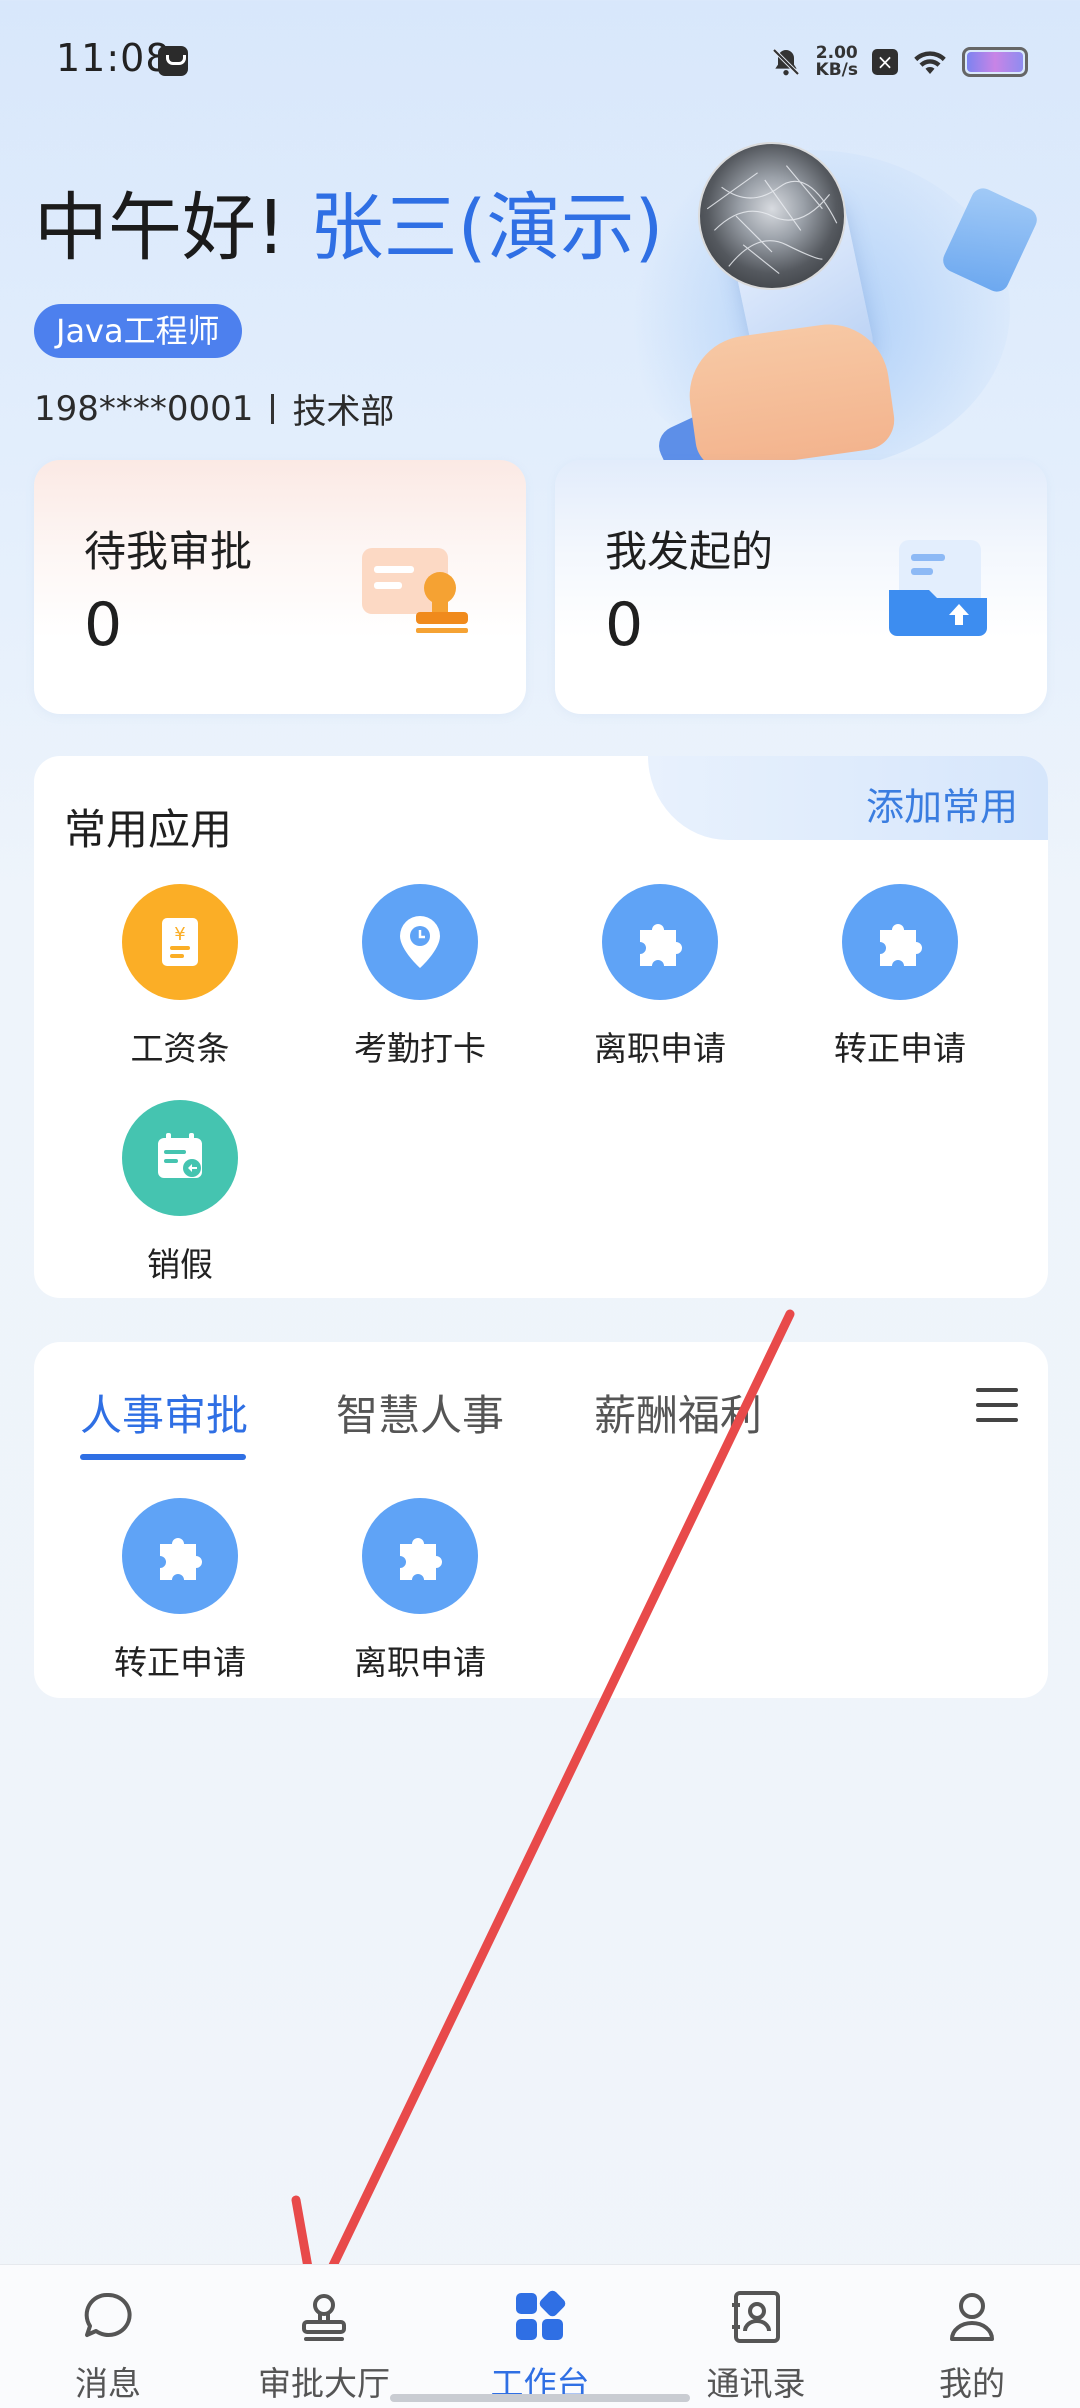 This screenshot has height=2408, width=1080. What do you see at coordinates (836, 70) in the screenshot?
I see `net-speed-unit: KB/s` at bounding box center [836, 70].